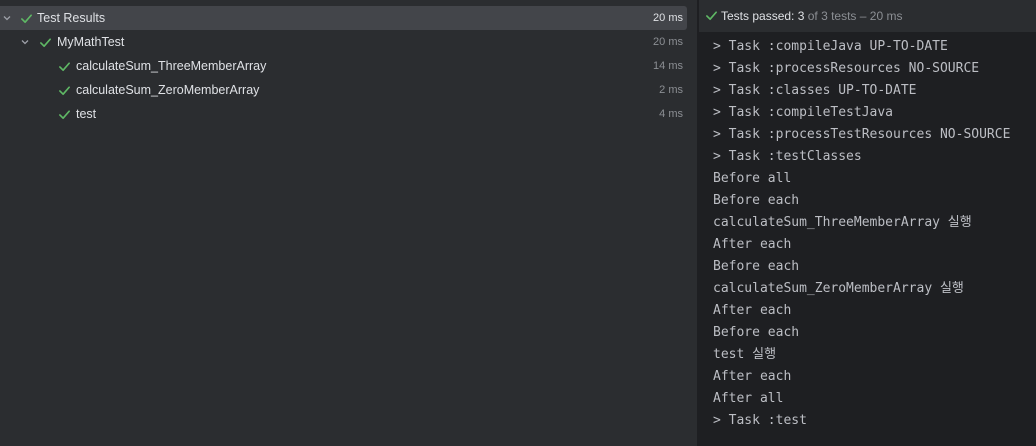 Image resolution: width=1036 pixels, height=446 pixels. I want to click on console-line: calculateSum_ZeroMemberArray 실행, so click(838, 288).